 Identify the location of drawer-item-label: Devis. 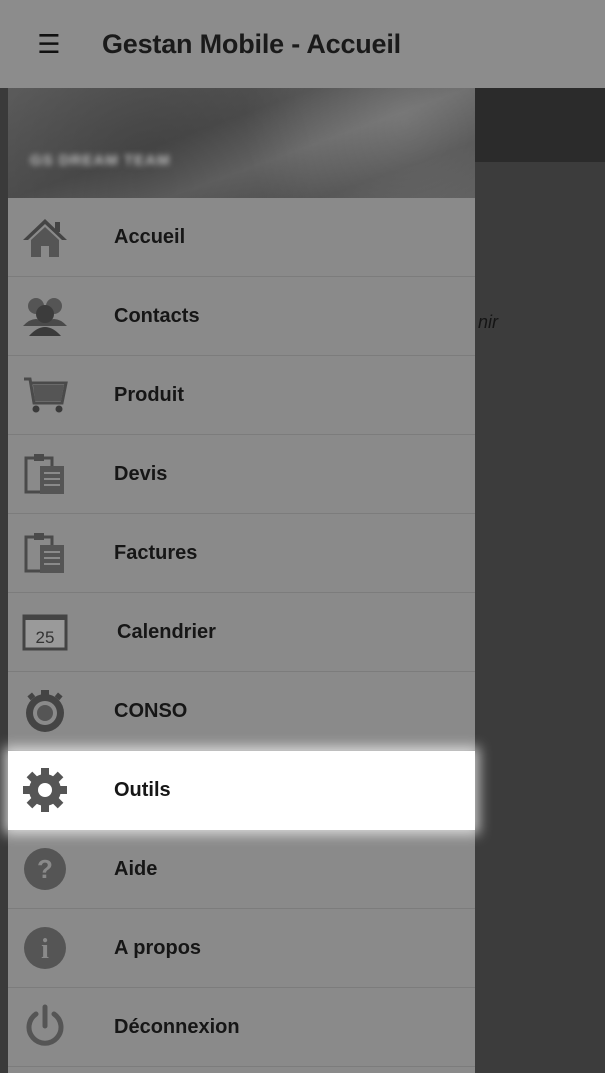
(141, 473).